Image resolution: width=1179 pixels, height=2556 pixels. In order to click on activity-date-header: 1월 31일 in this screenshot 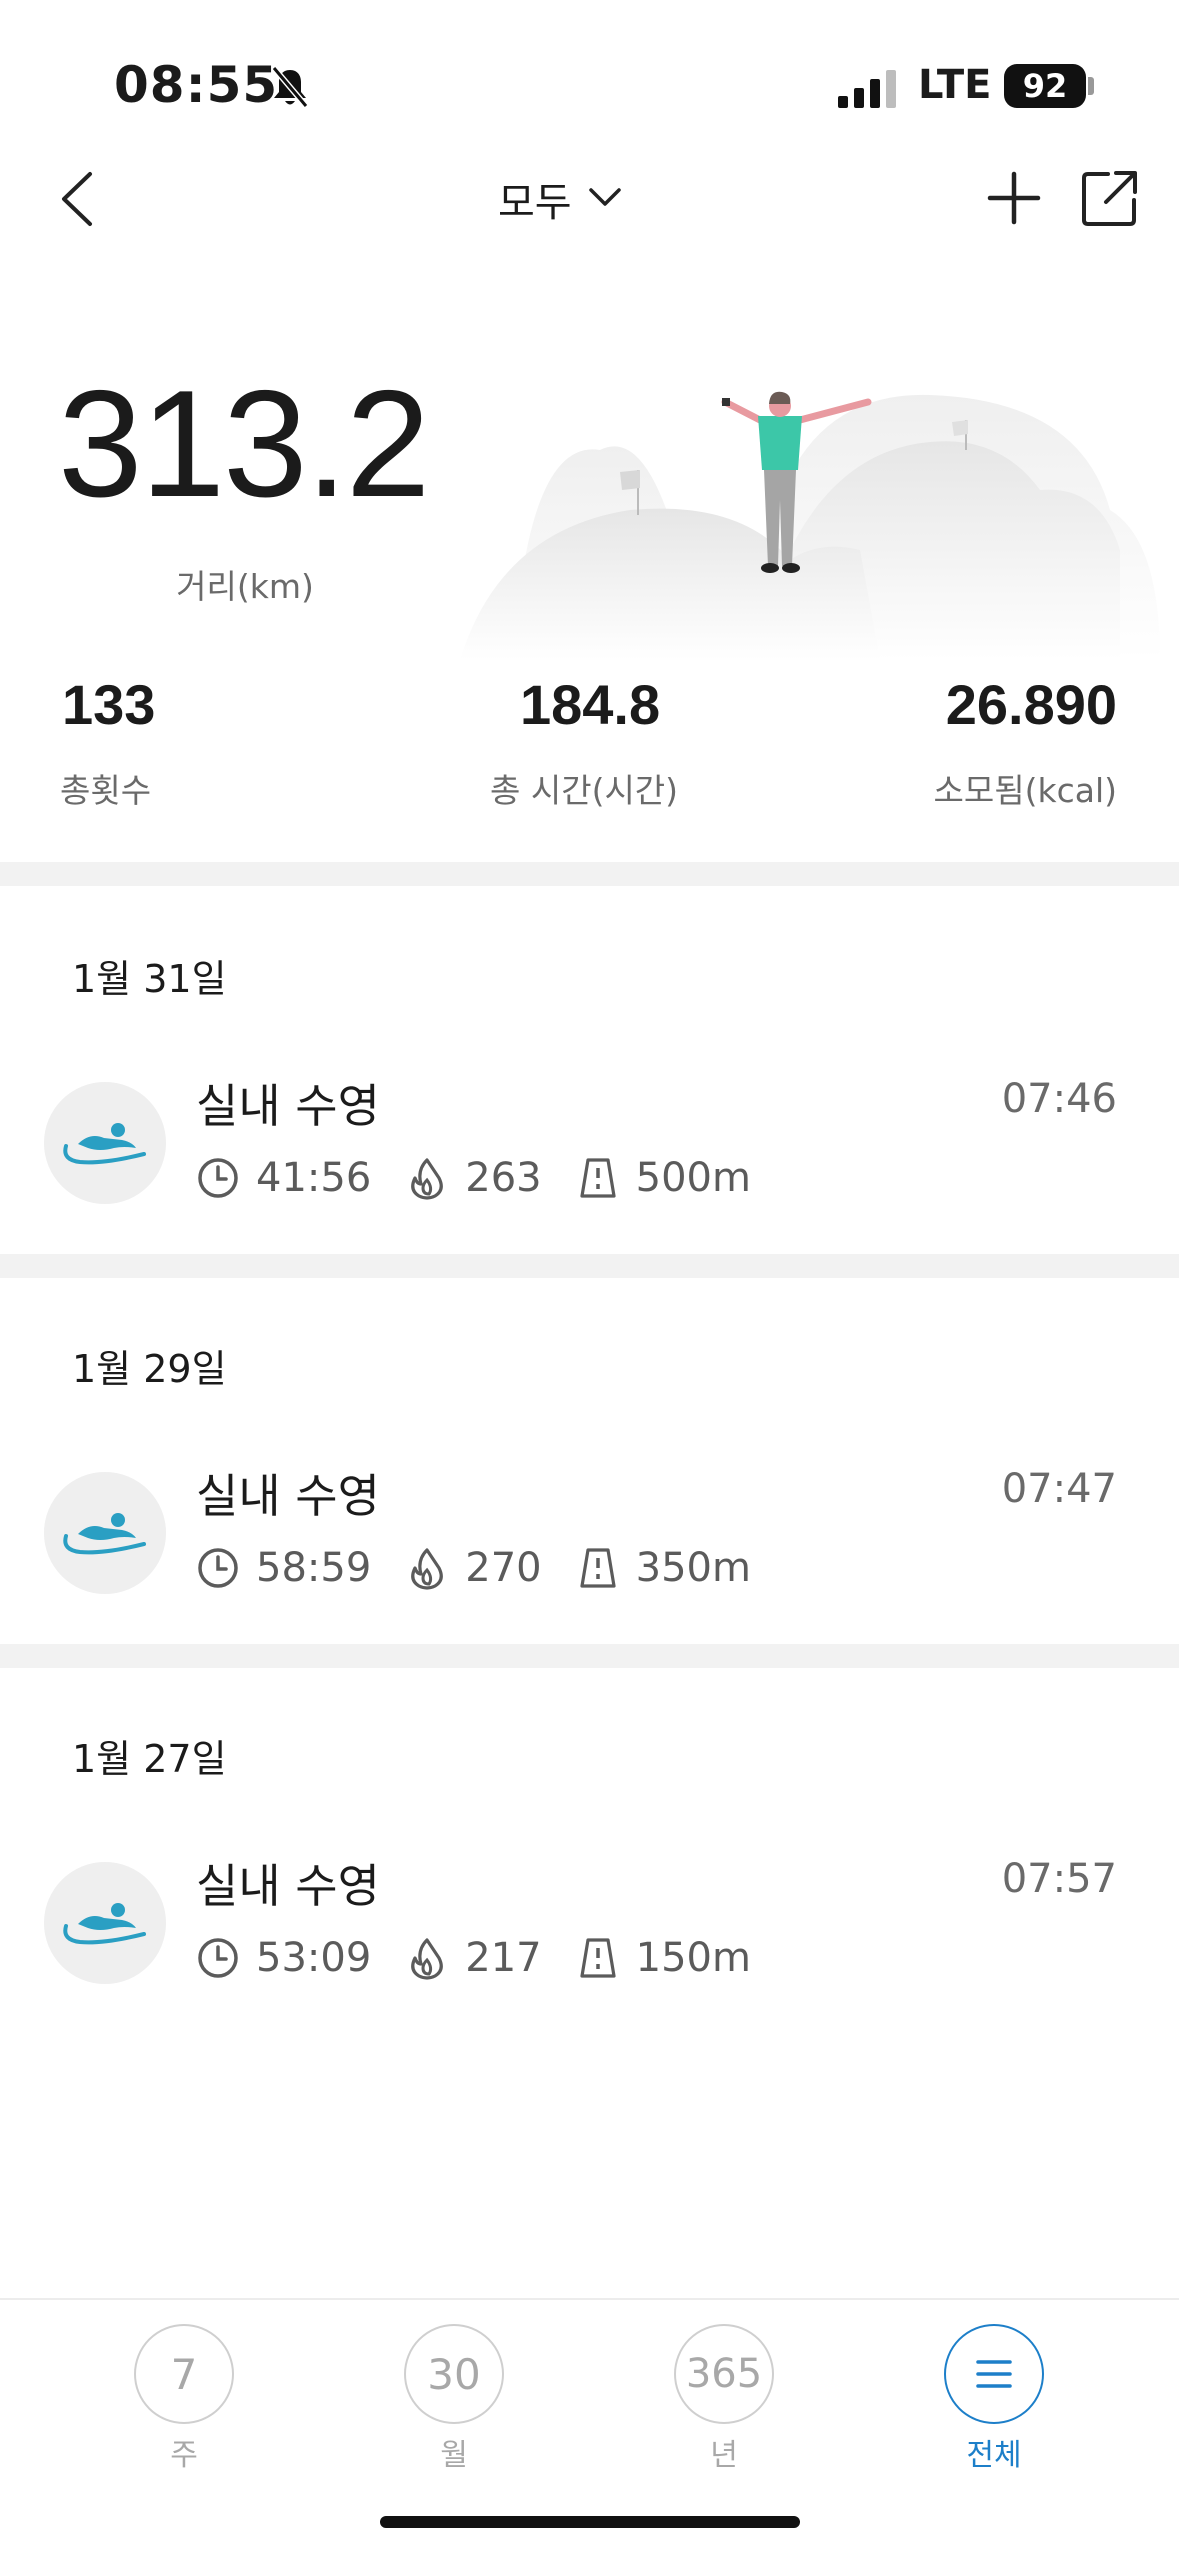, I will do `click(149, 979)`.